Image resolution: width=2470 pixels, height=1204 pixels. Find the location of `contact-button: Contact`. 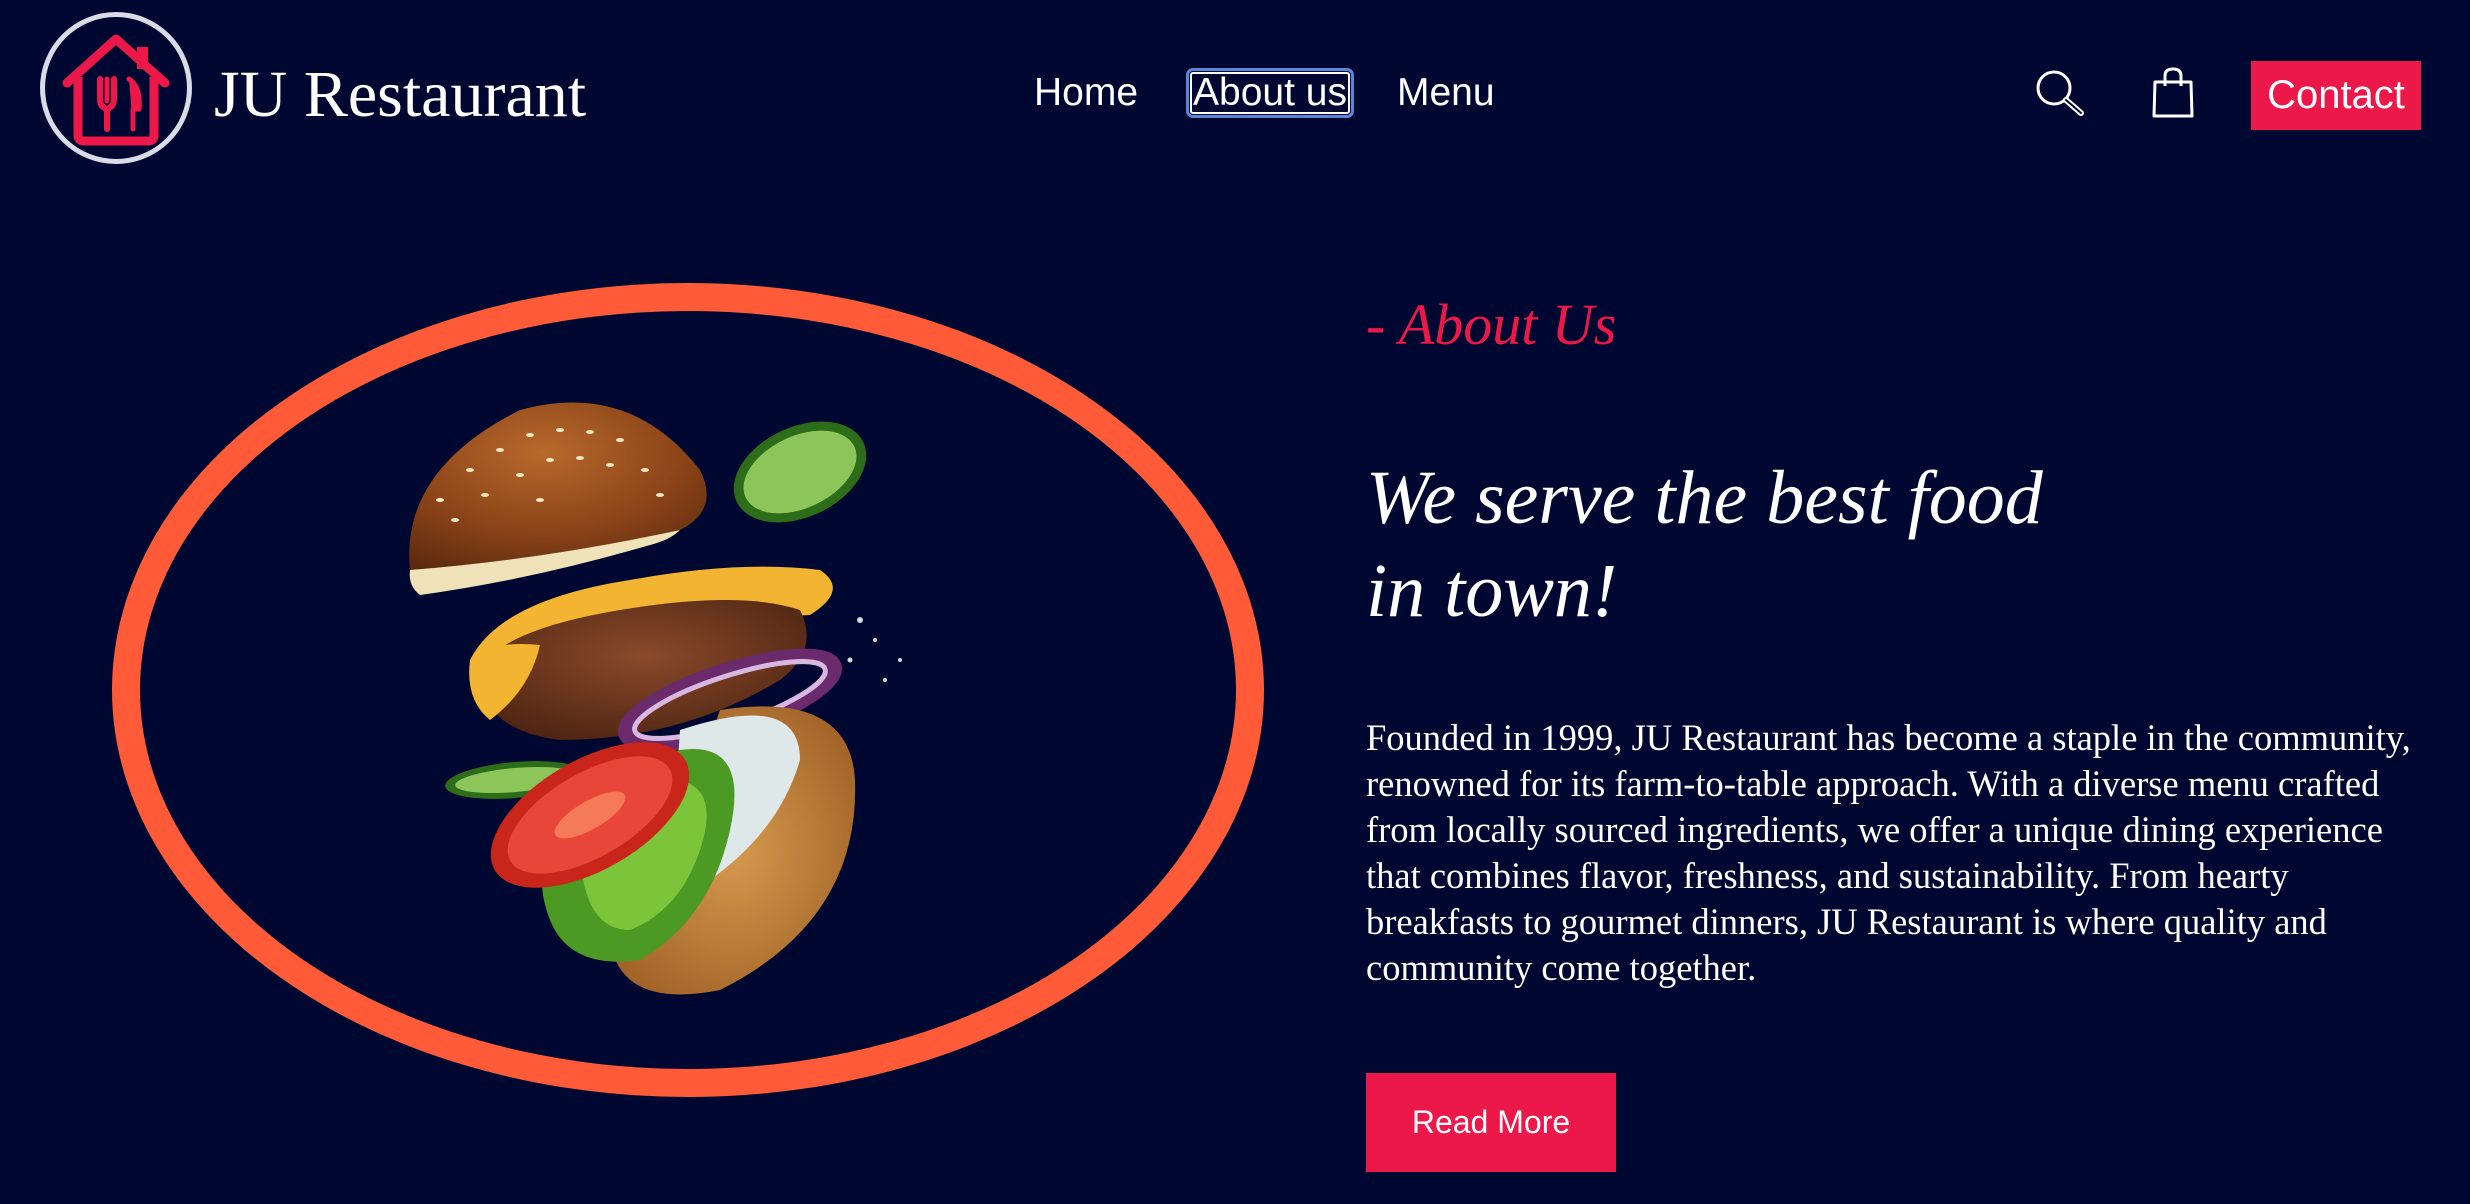

contact-button: Contact is located at coordinates (2336, 95).